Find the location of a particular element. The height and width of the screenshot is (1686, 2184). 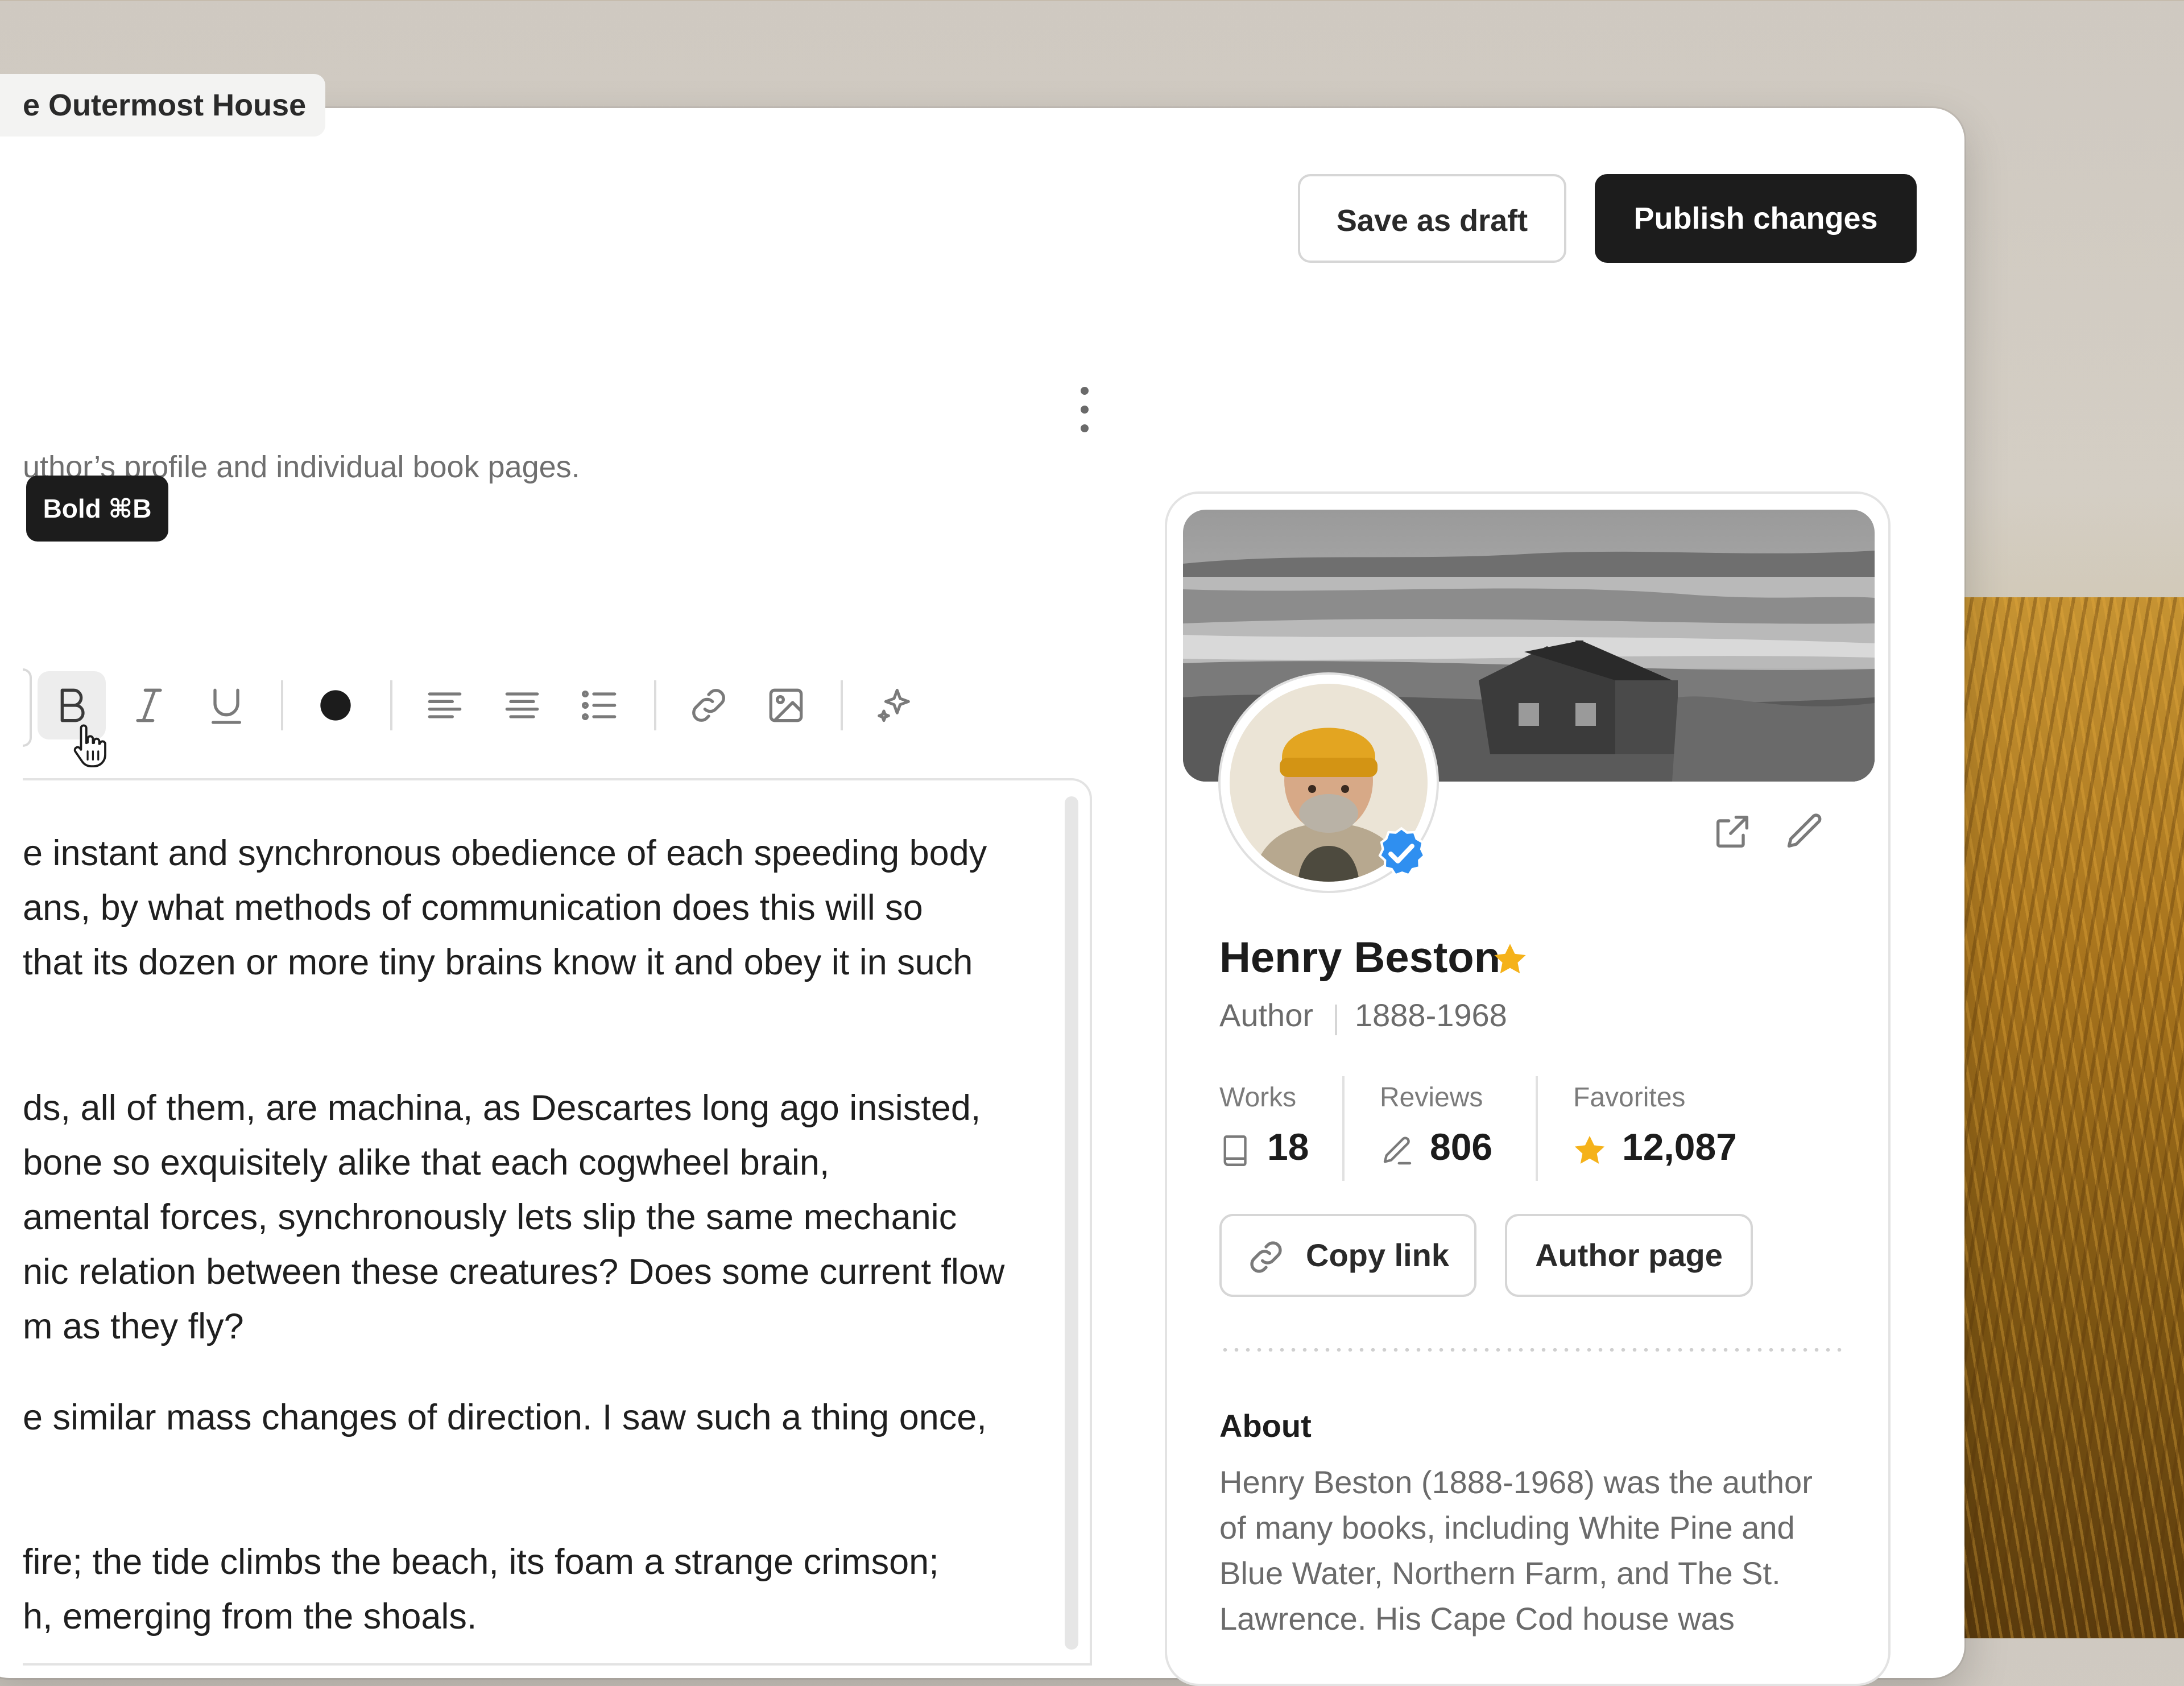

about-text-line: Lawrence. His Cape Cod house was is located at coordinates (1477, 1619).